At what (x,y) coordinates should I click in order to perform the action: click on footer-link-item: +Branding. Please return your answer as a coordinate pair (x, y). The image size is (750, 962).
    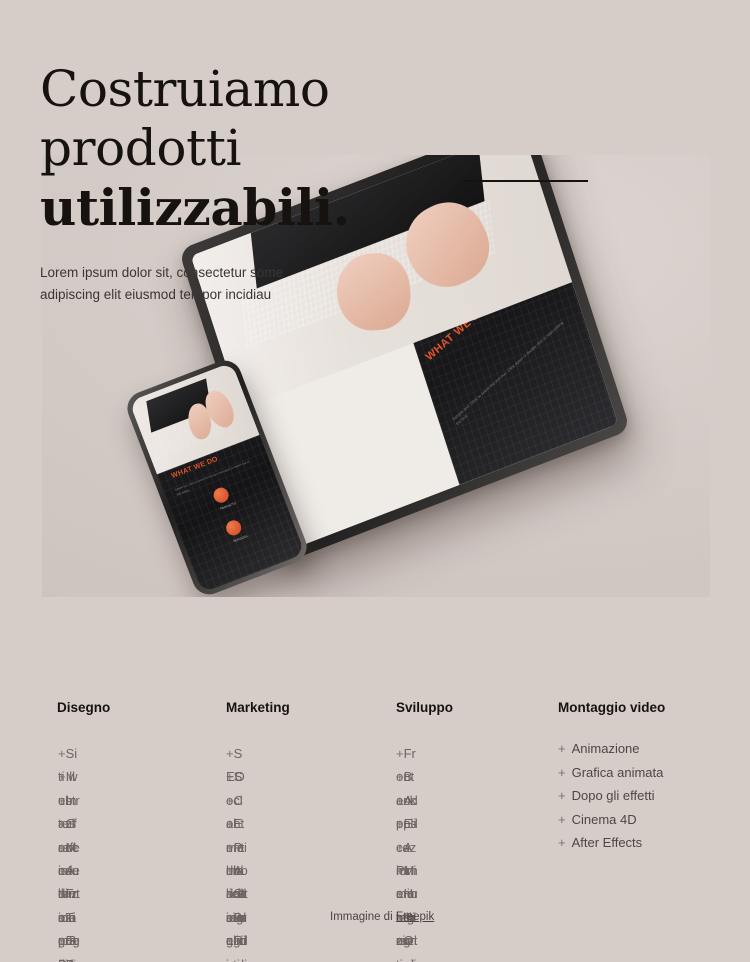
    Looking at the image, I should click on (237, 934).